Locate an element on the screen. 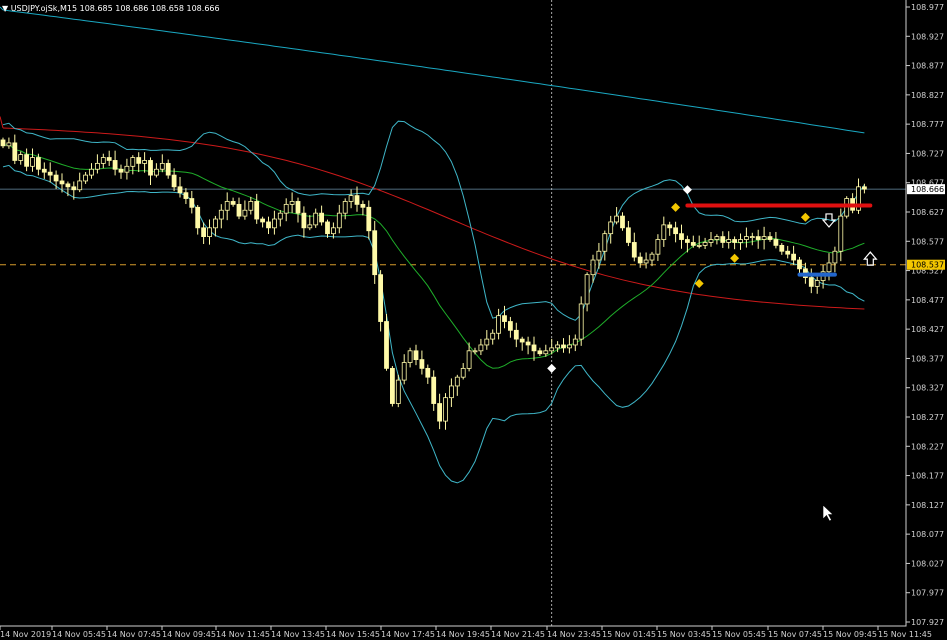 The height and width of the screenshot is (640, 947). level-price-label: 108.537 is located at coordinates (927, 265).